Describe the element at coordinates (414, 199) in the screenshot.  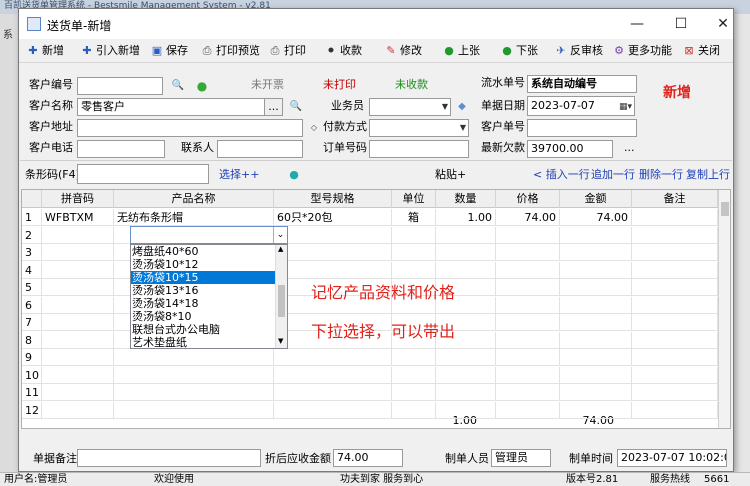
I see `grid-header-unit: 单位` at that location.